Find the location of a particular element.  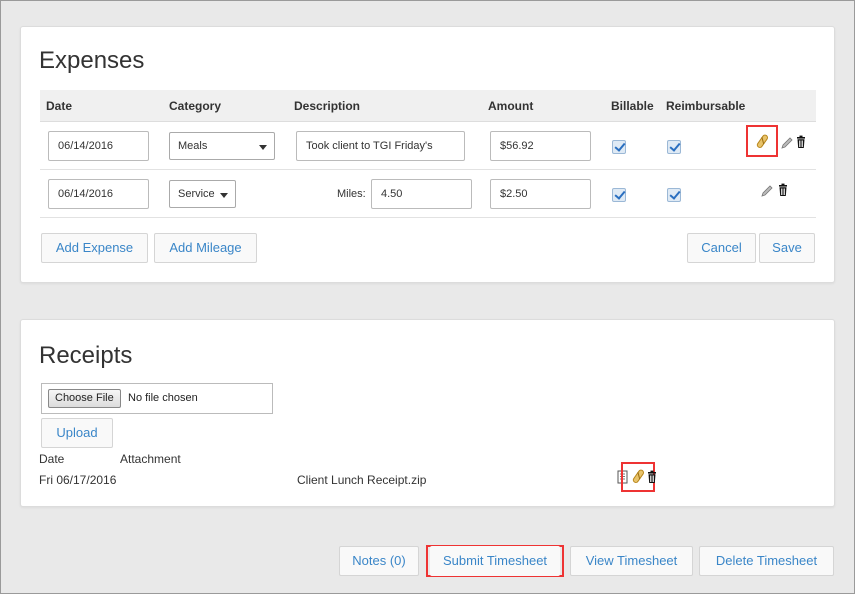

col-reimbursable: Reimbursable is located at coordinates (706, 106).